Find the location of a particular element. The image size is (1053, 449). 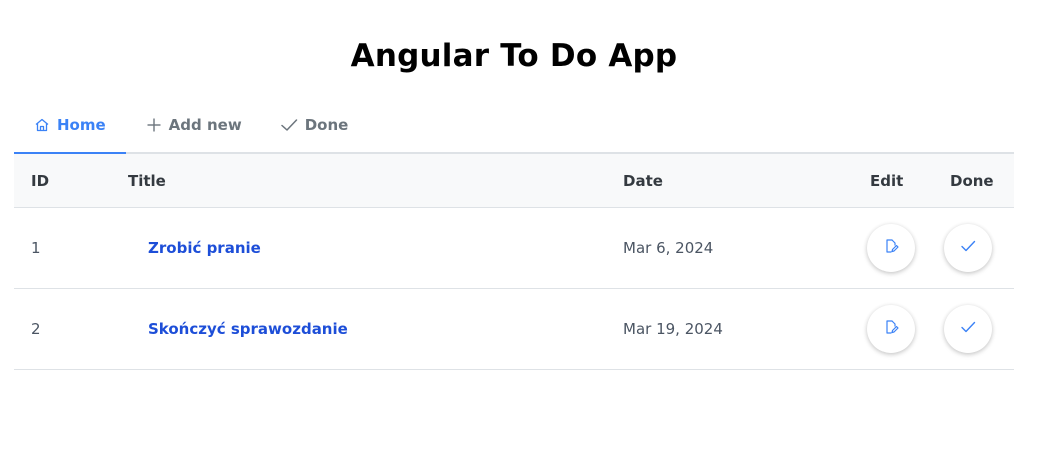

tab-done: Done is located at coordinates (324, 124).